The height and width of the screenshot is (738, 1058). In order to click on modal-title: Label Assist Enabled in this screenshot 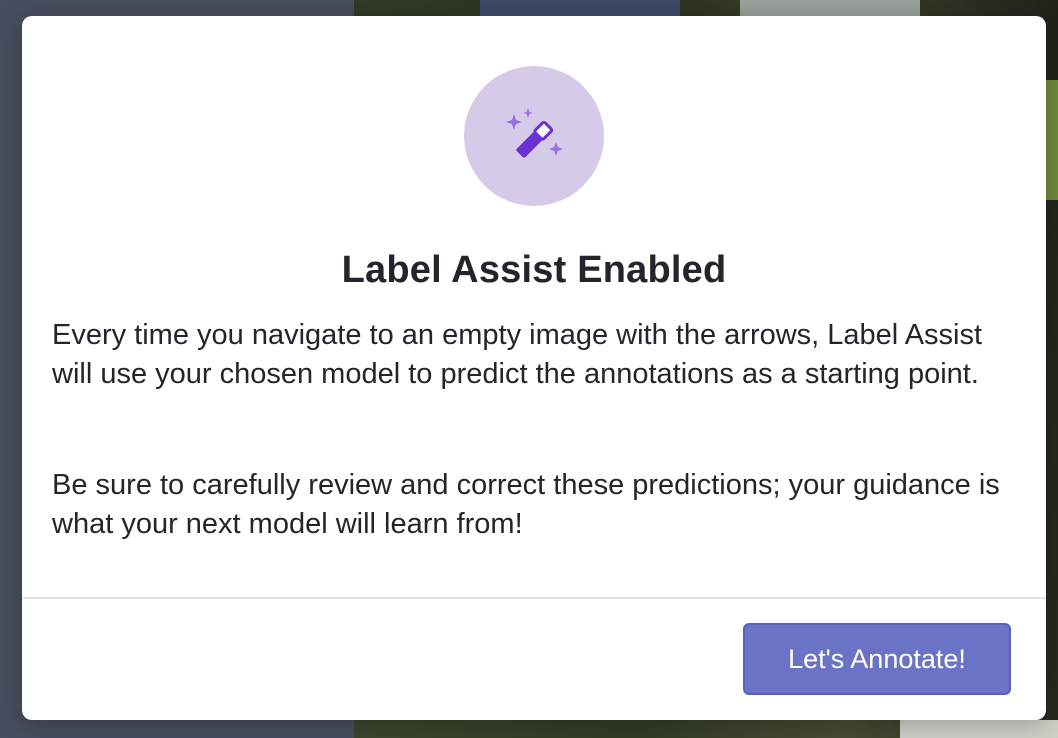, I will do `click(534, 270)`.